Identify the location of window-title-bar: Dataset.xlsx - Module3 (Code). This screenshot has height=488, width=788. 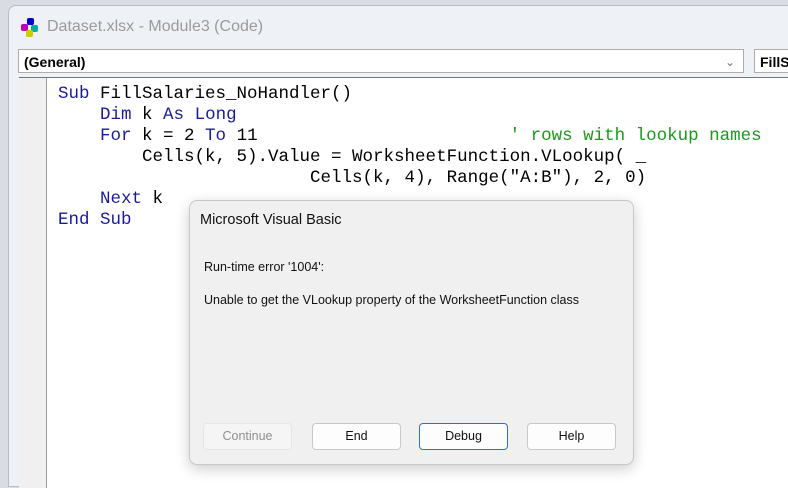
(141, 27).